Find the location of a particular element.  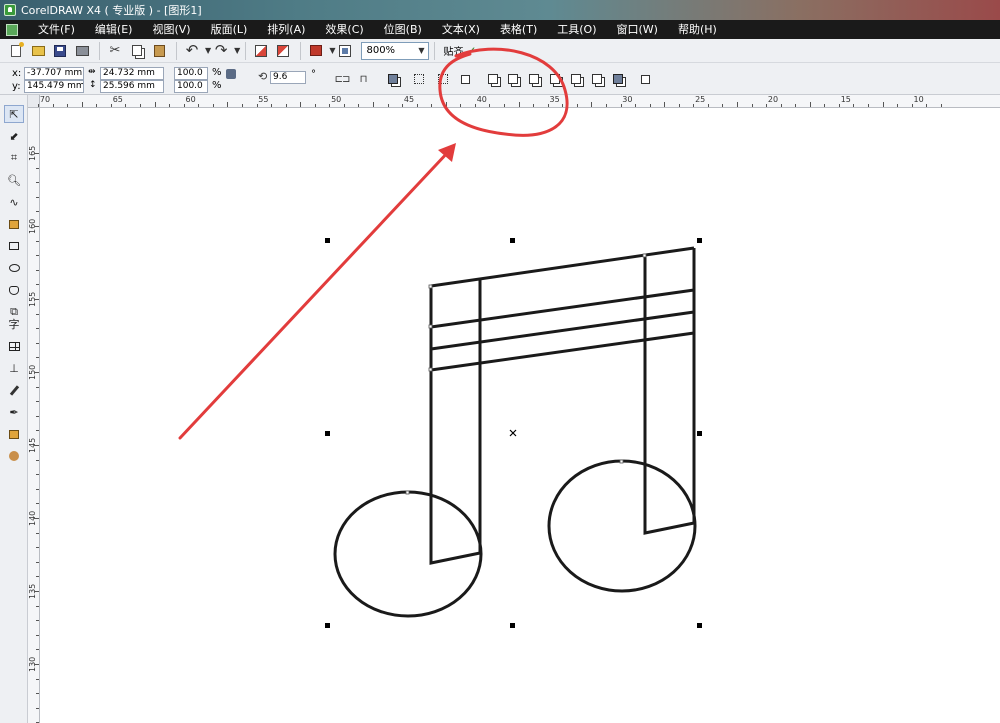

undo-button: ↶ is located at coordinates (192, 51).